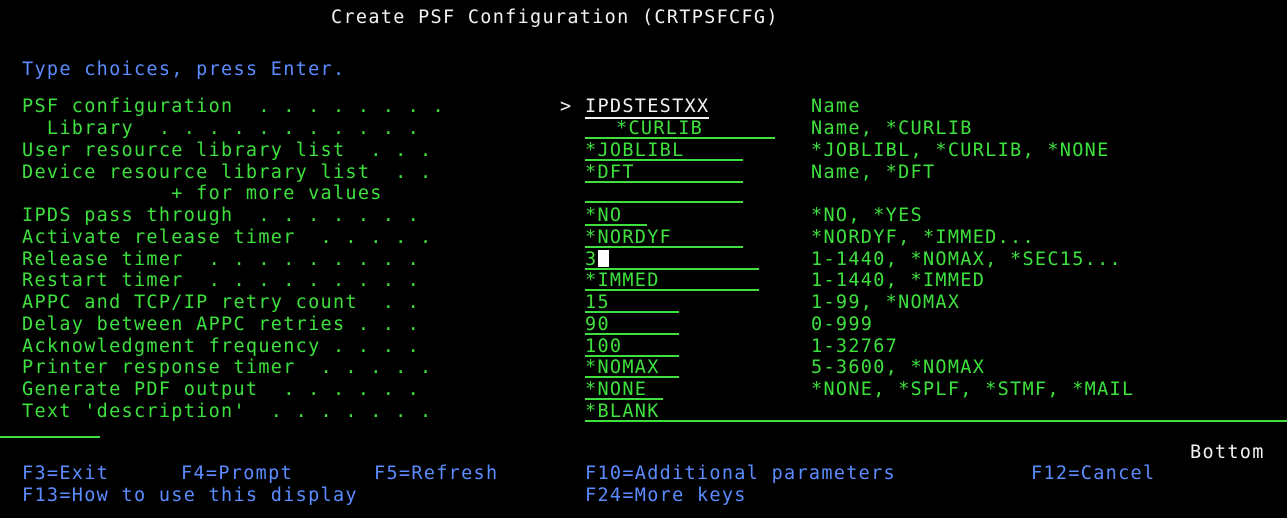 Image resolution: width=1287 pixels, height=518 pixels. I want to click on release-timer-value: 3, so click(591, 259).